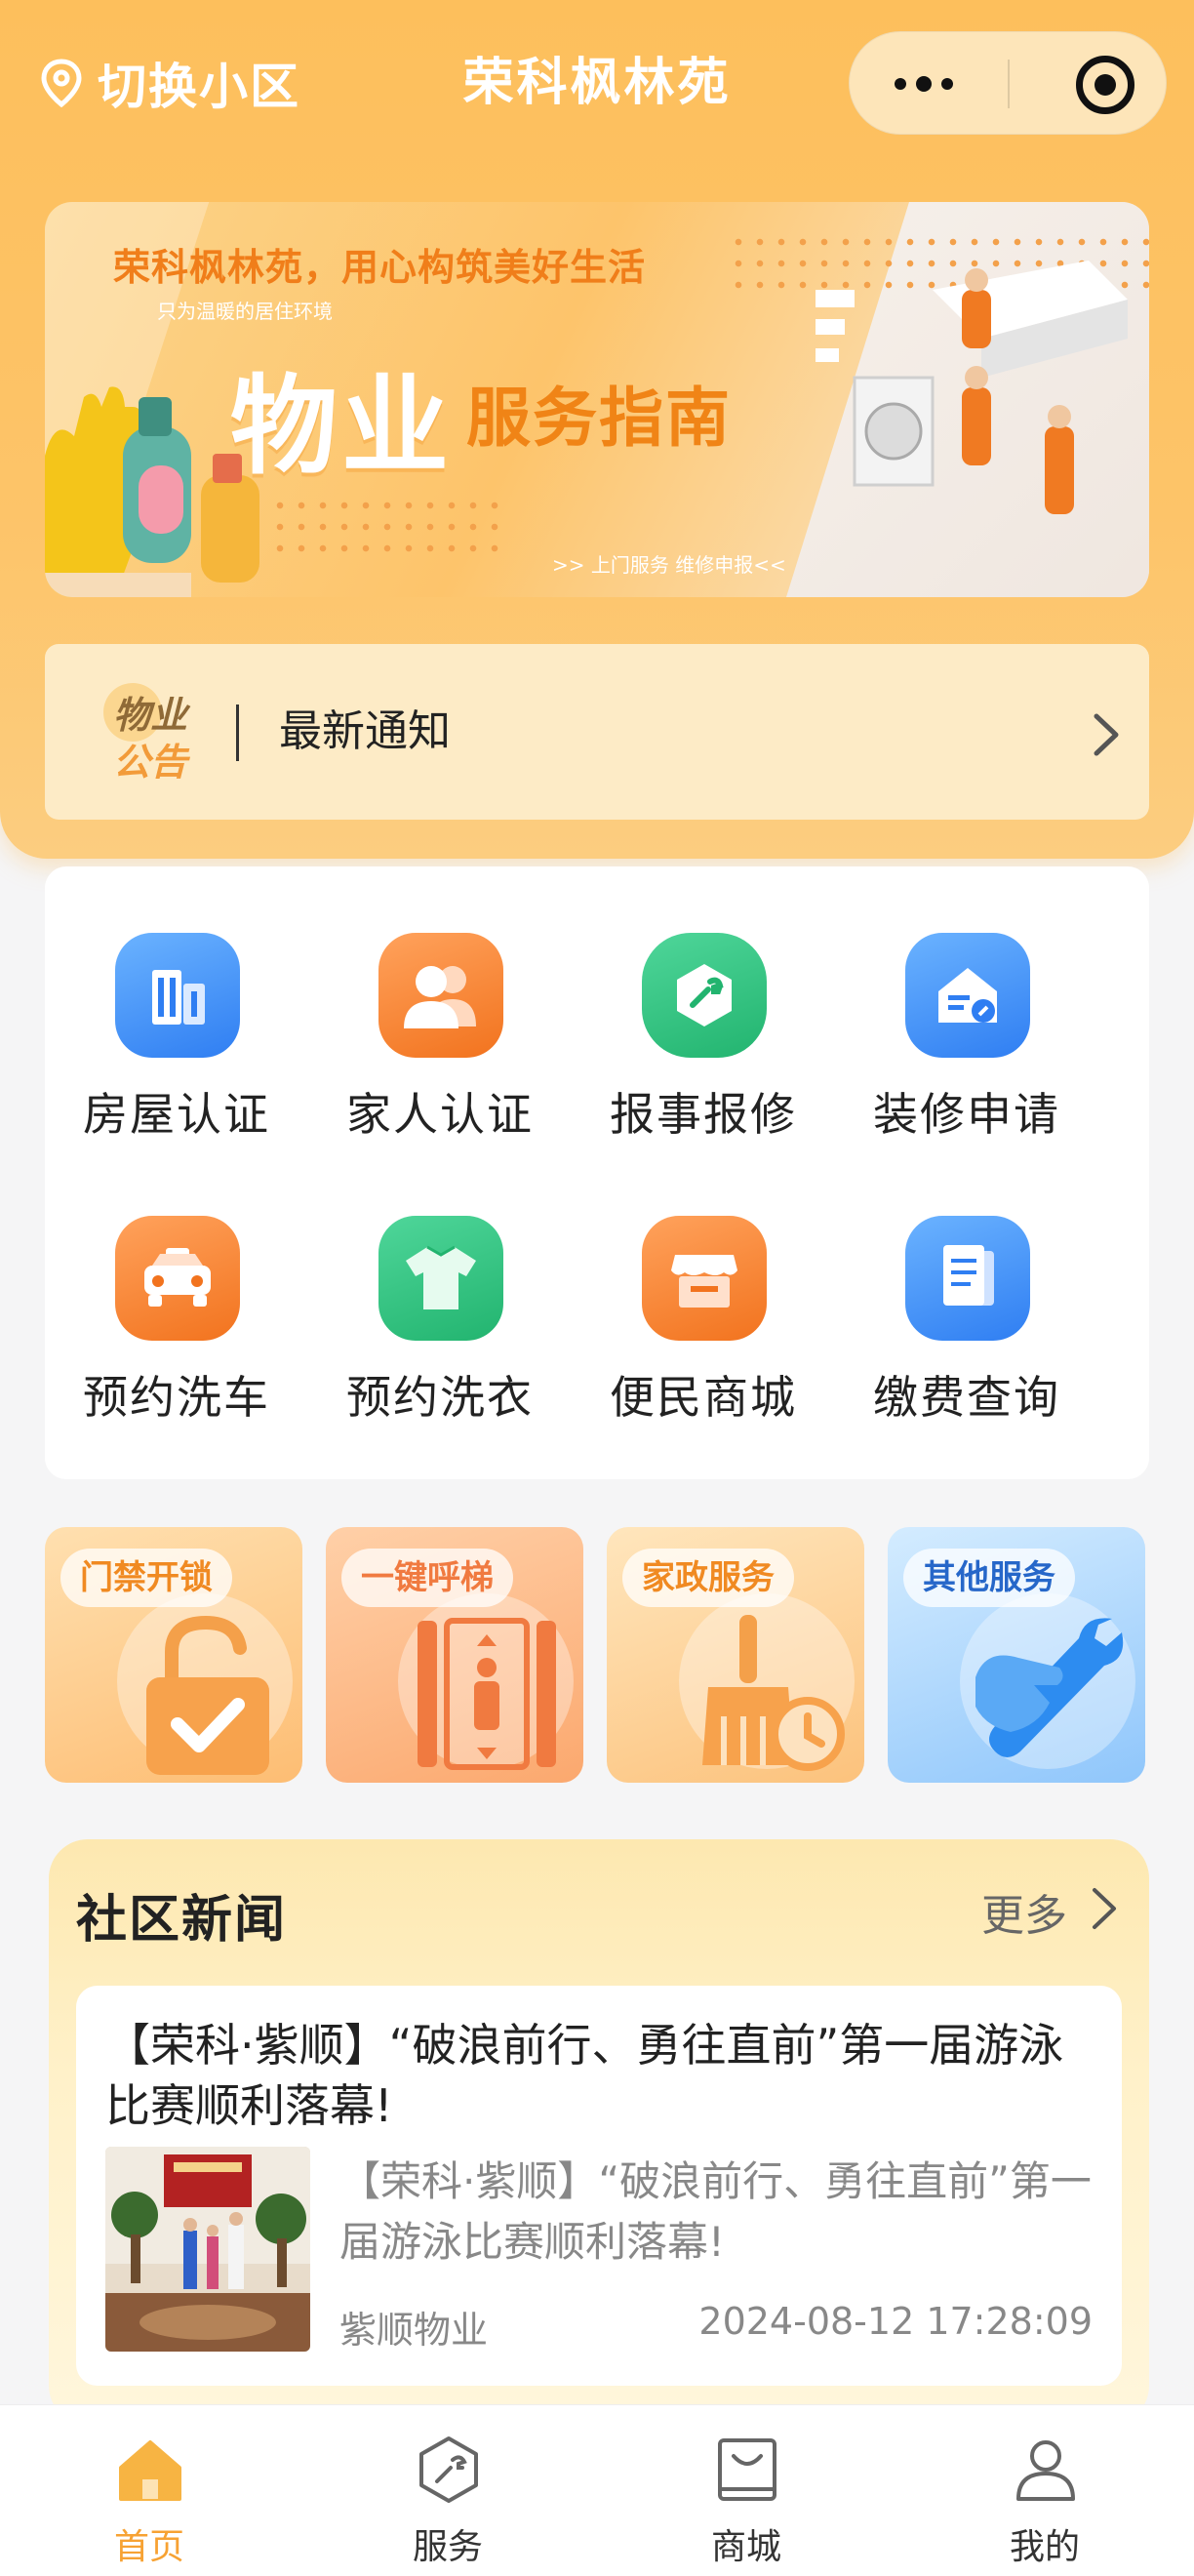 The height and width of the screenshot is (2576, 1194). What do you see at coordinates (967, 1278) in the screenshot?
I see `document-icon` at bounding box center [967, 1278].